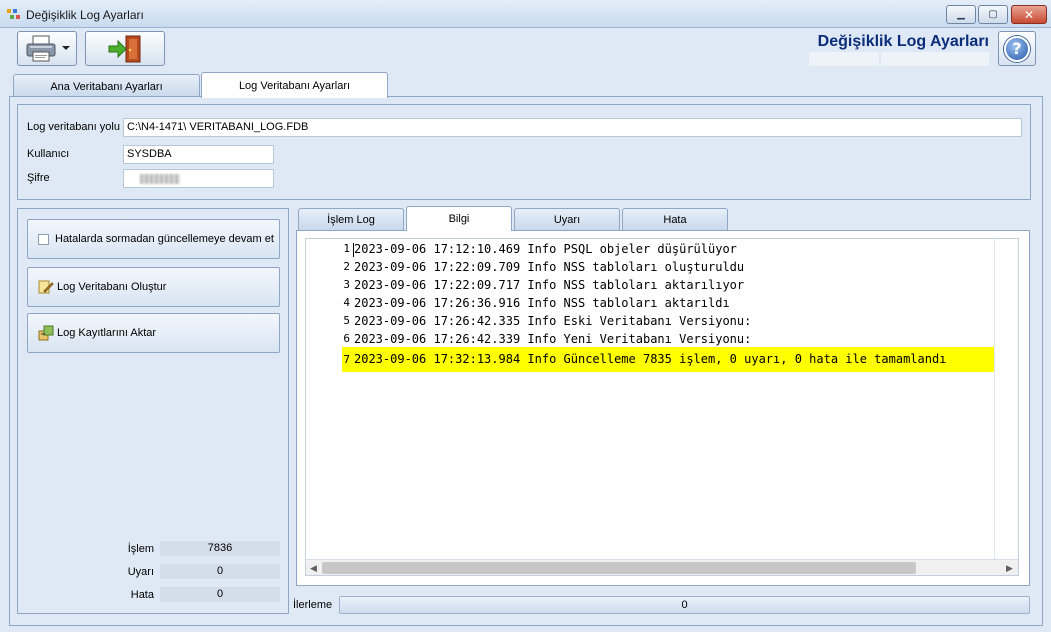 The height and width of the screenshot is (632, 1051). I want to click on maximize-button: ▢, so click(993, 14).